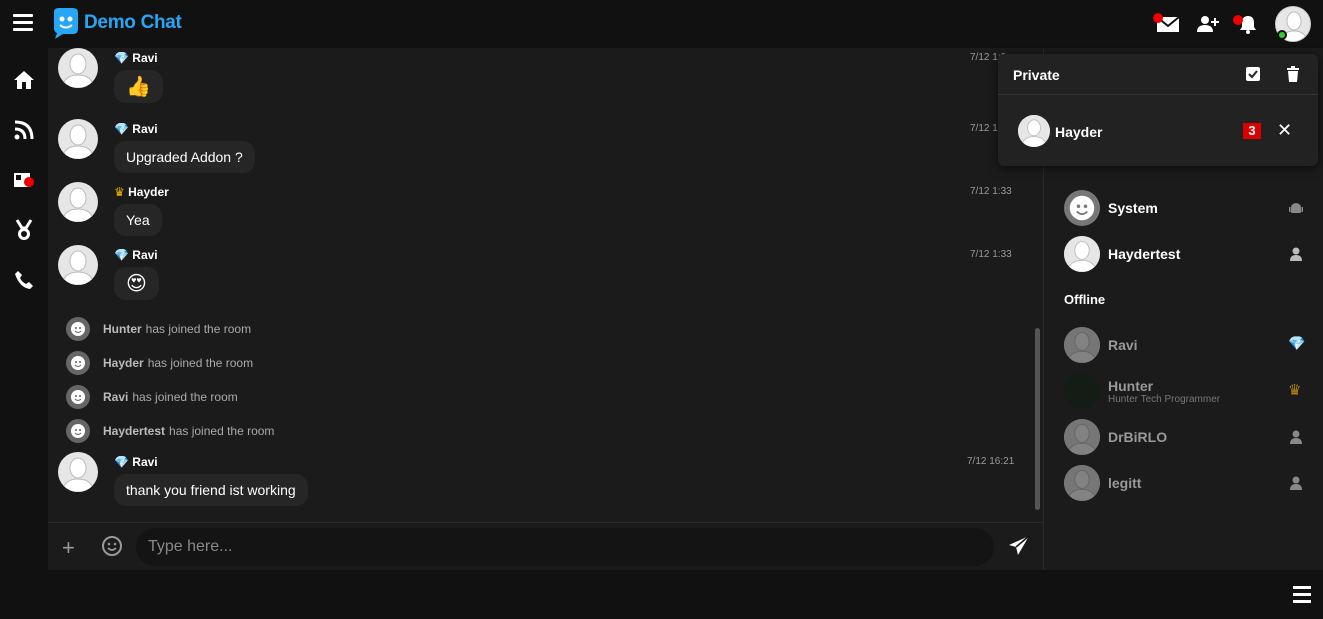 This screenshot has width=1323, height=619. I want to click on user-name: DrBiRLO, so click(1138, 437).